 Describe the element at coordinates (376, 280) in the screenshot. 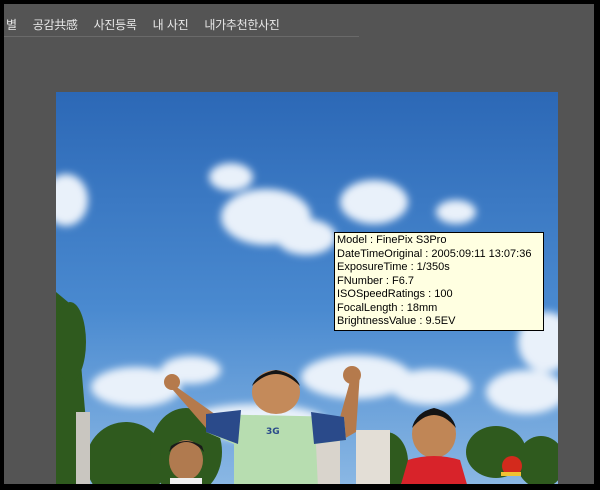

I see `exif-fnumber: FNumber : F6.7` at that location.